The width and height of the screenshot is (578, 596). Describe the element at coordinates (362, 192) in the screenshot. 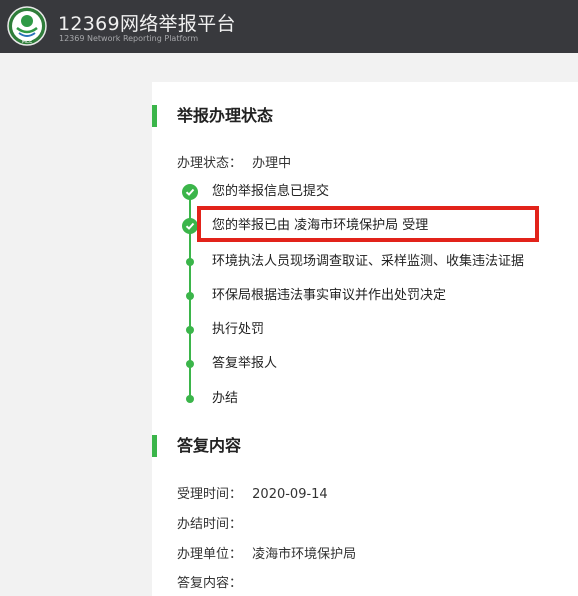

I see `timeline-step: 您的举报信息已提交` at that location.